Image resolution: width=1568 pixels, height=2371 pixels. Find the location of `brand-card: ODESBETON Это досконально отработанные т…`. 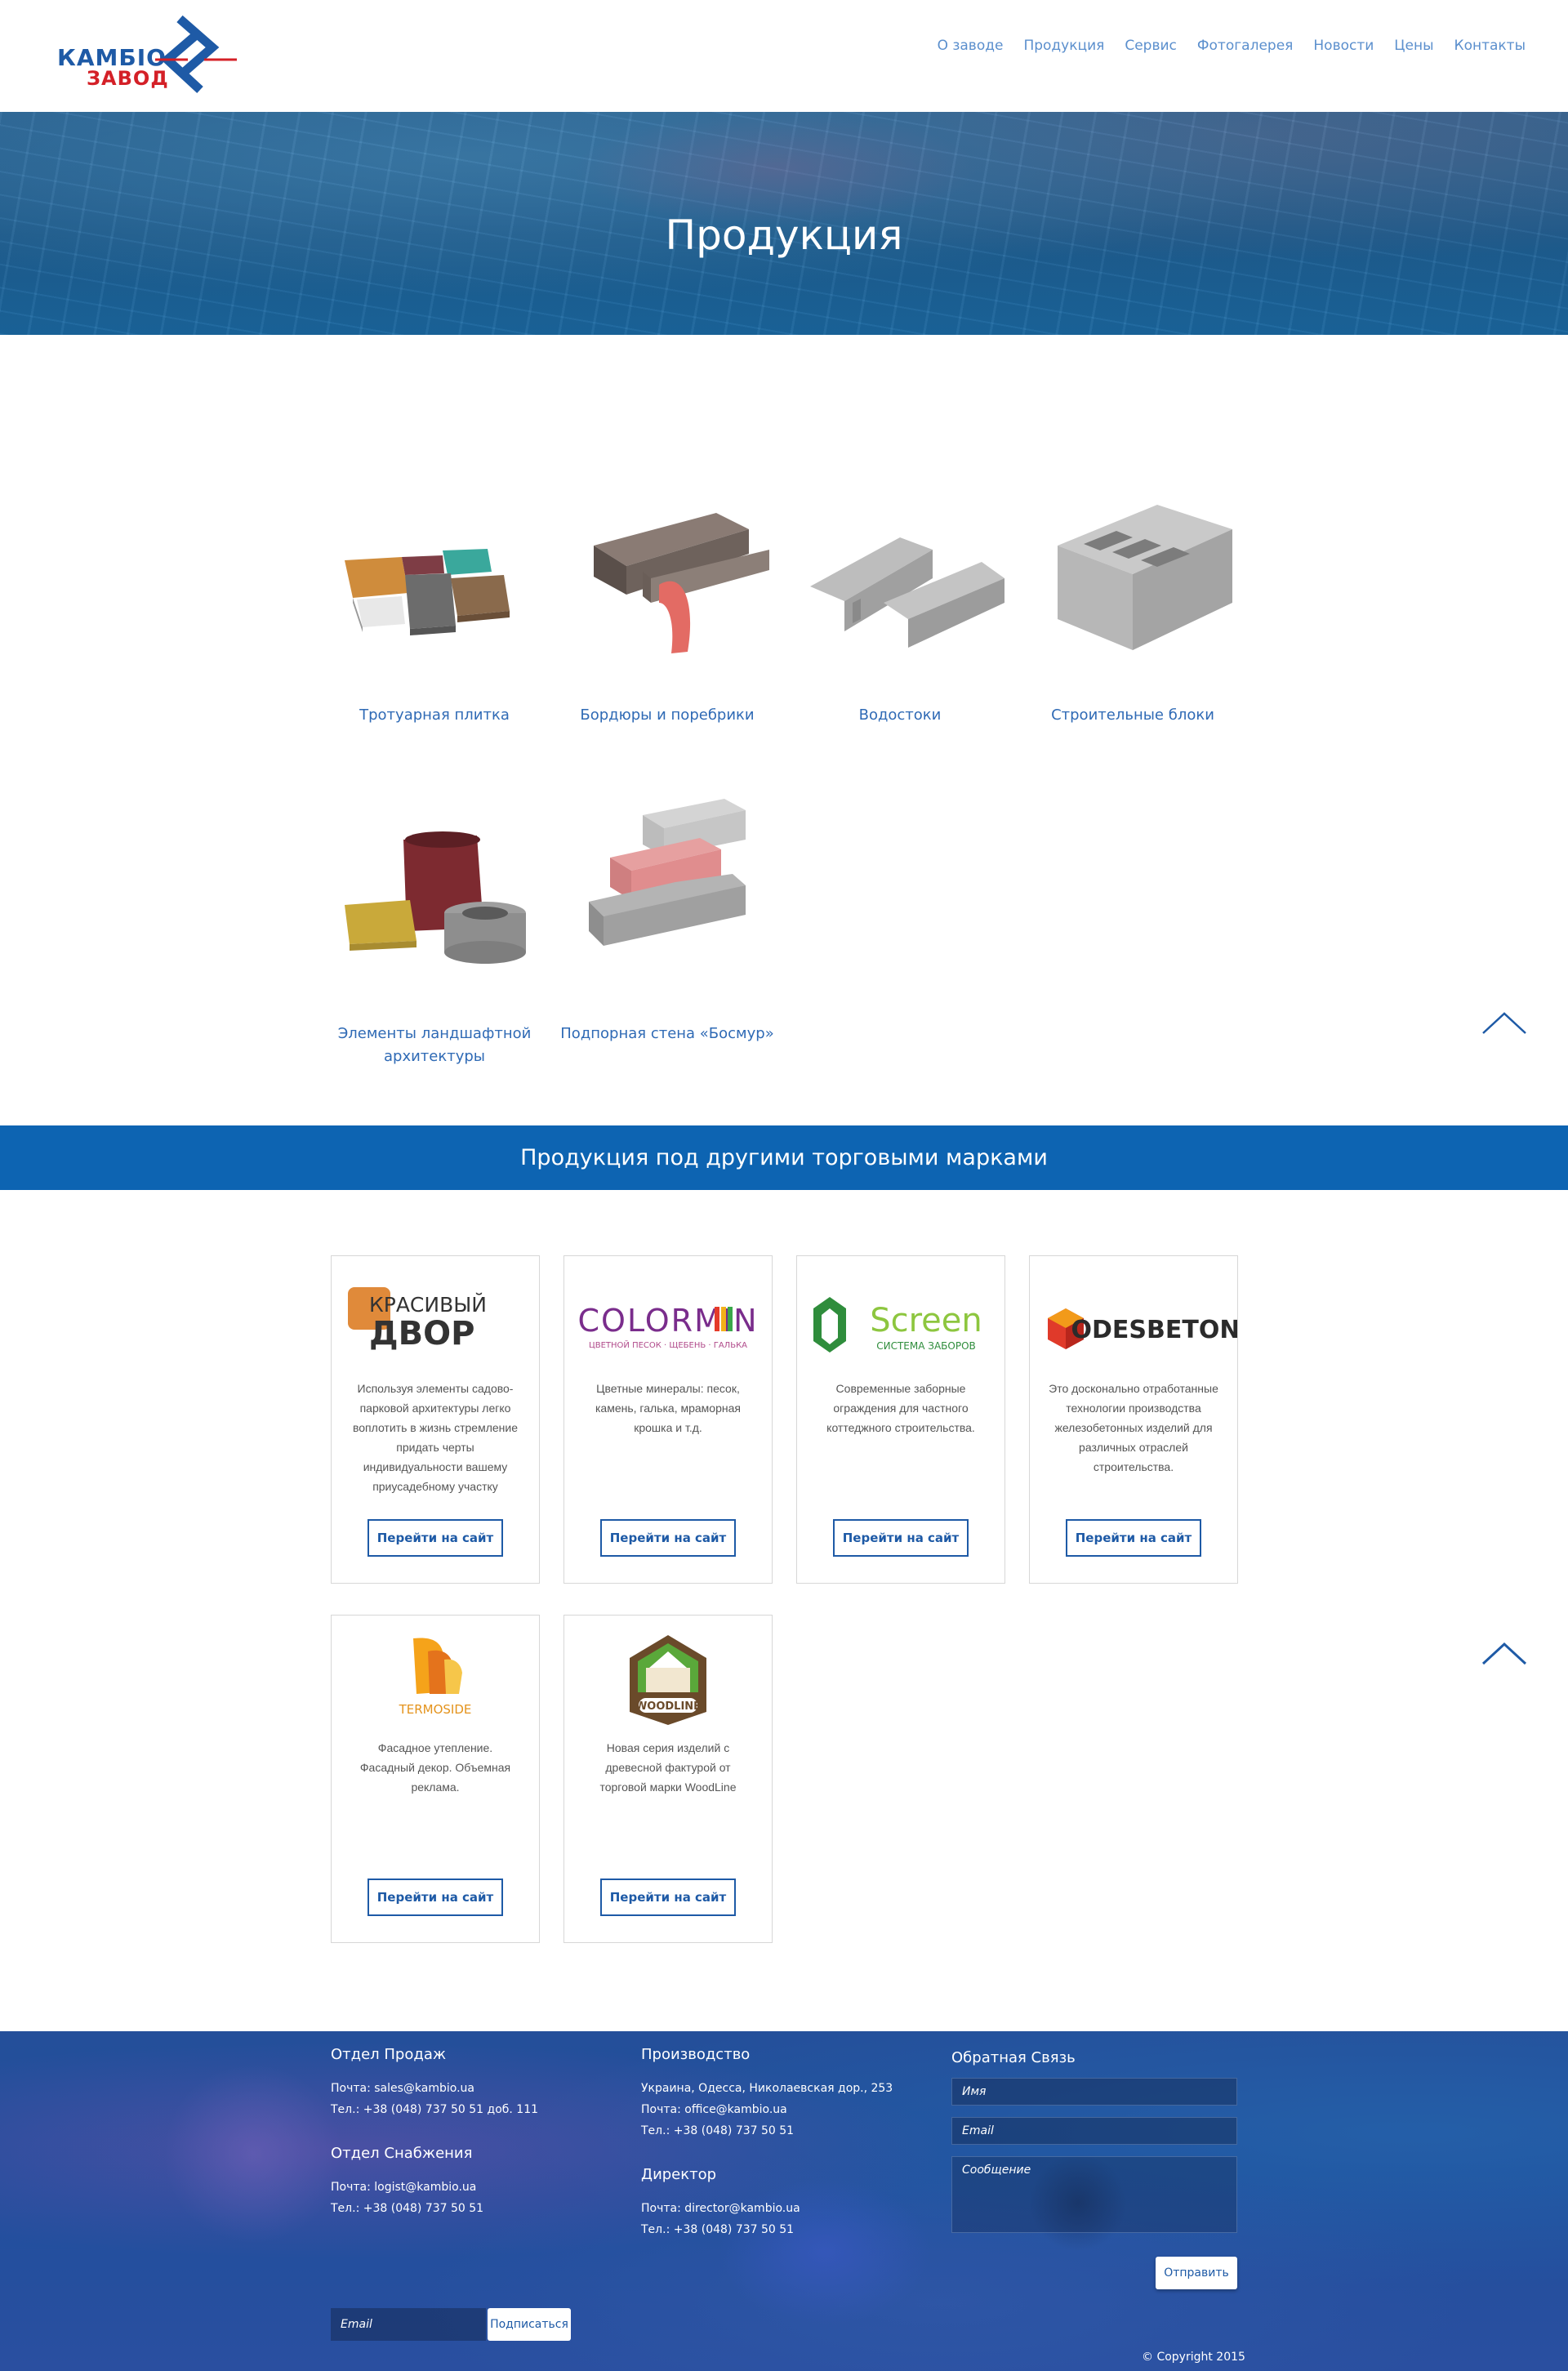

brand-card: ODESBETON Это досконально отработанные т… is located at coordinates (1134, 1419).